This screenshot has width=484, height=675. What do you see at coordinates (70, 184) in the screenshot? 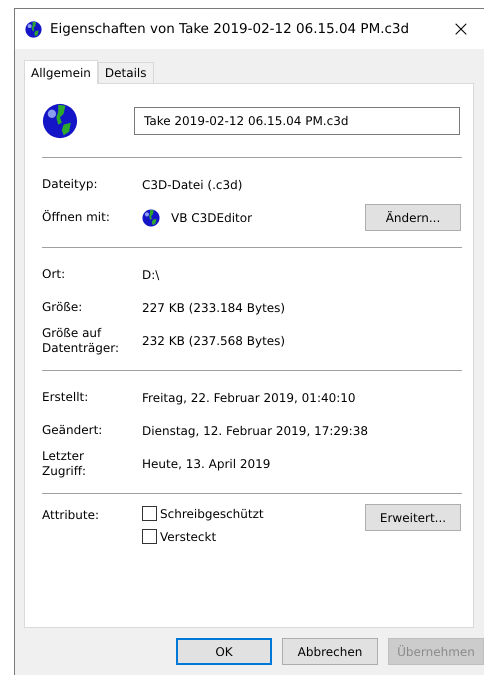
I see `field-label: Dateityp:` at bounding box center [70, 184].